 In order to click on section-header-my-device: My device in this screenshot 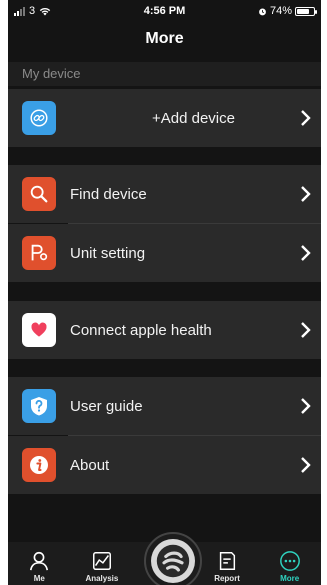, I will do `click(164, 74)`.